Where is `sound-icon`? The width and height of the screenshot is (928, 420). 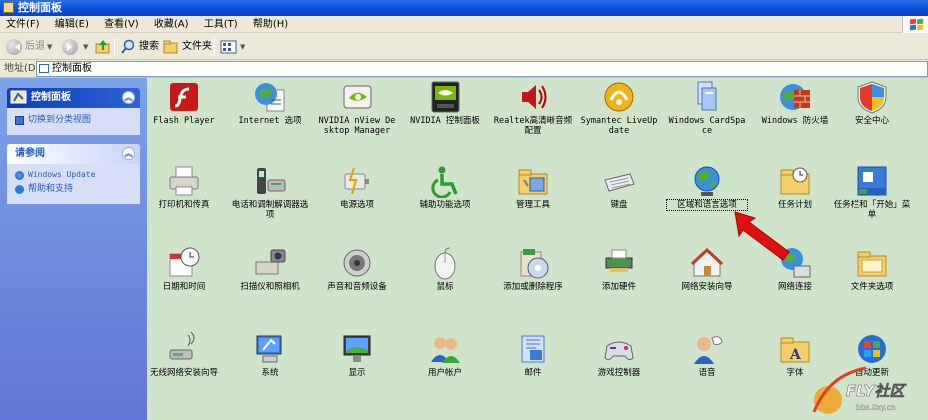 sound-icon is located at coordinates (357, 263).